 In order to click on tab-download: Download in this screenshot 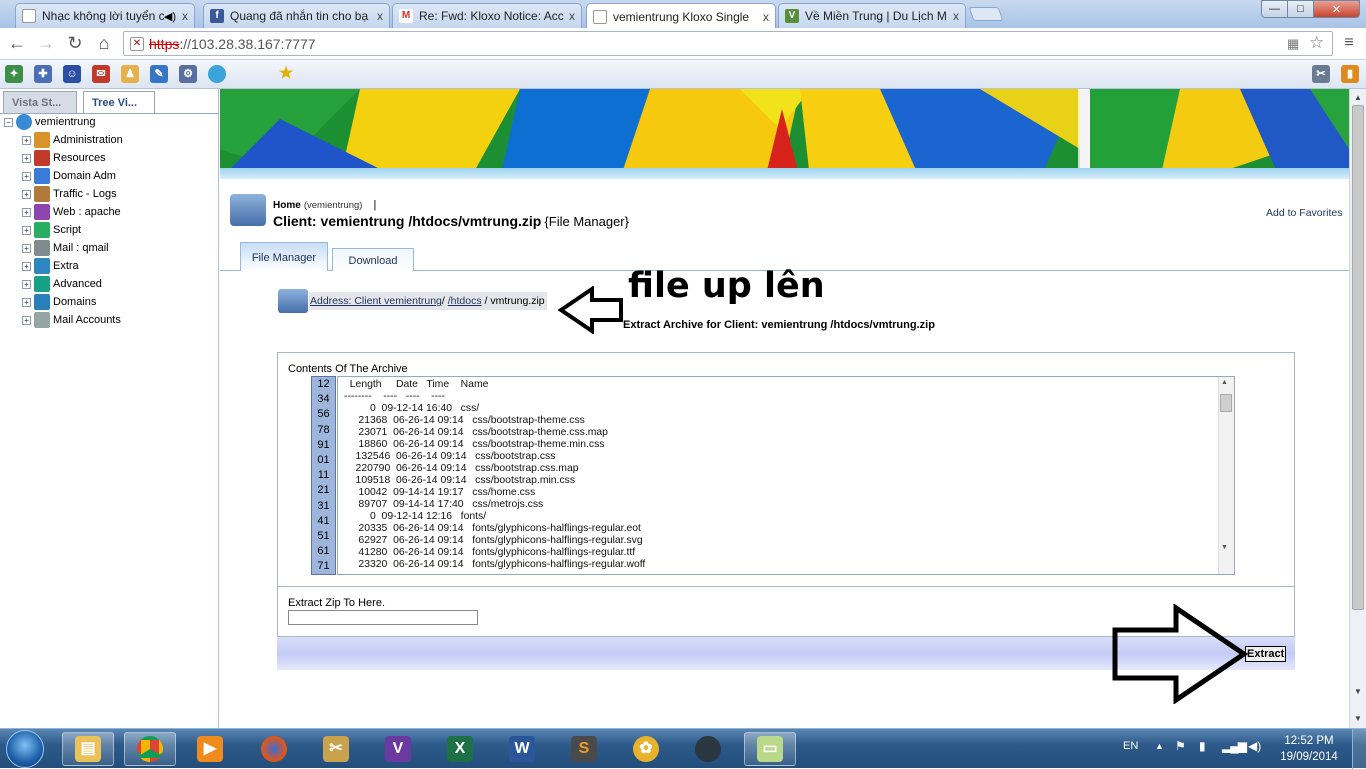, I will do `click(373, 259)`.